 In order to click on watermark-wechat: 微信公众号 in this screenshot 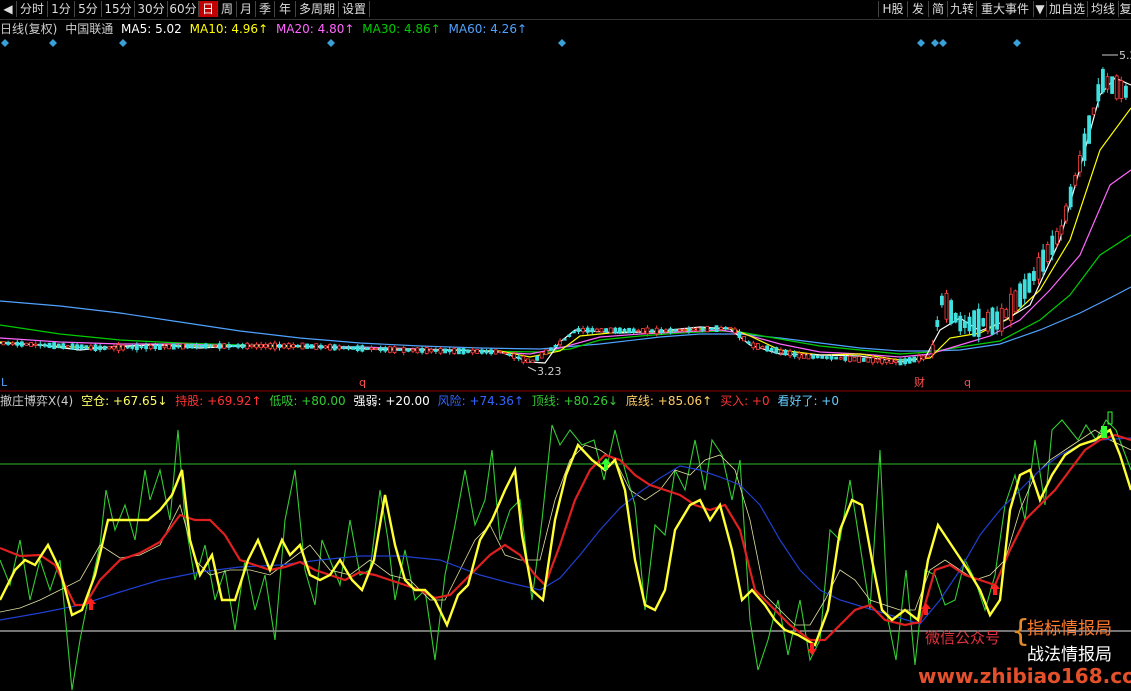, I will do `click(963, 638)`.